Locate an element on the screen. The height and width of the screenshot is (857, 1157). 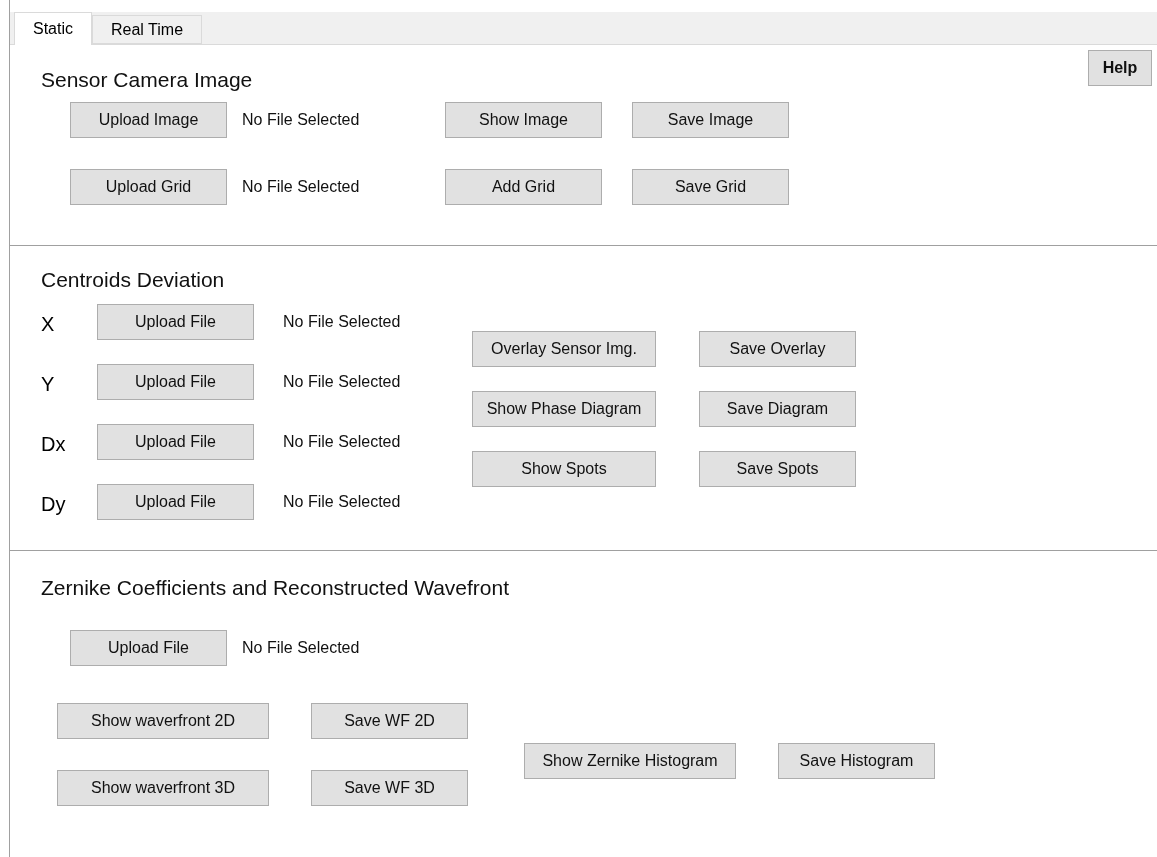
save-button: Save Grid is located at coordinates (710, 187).